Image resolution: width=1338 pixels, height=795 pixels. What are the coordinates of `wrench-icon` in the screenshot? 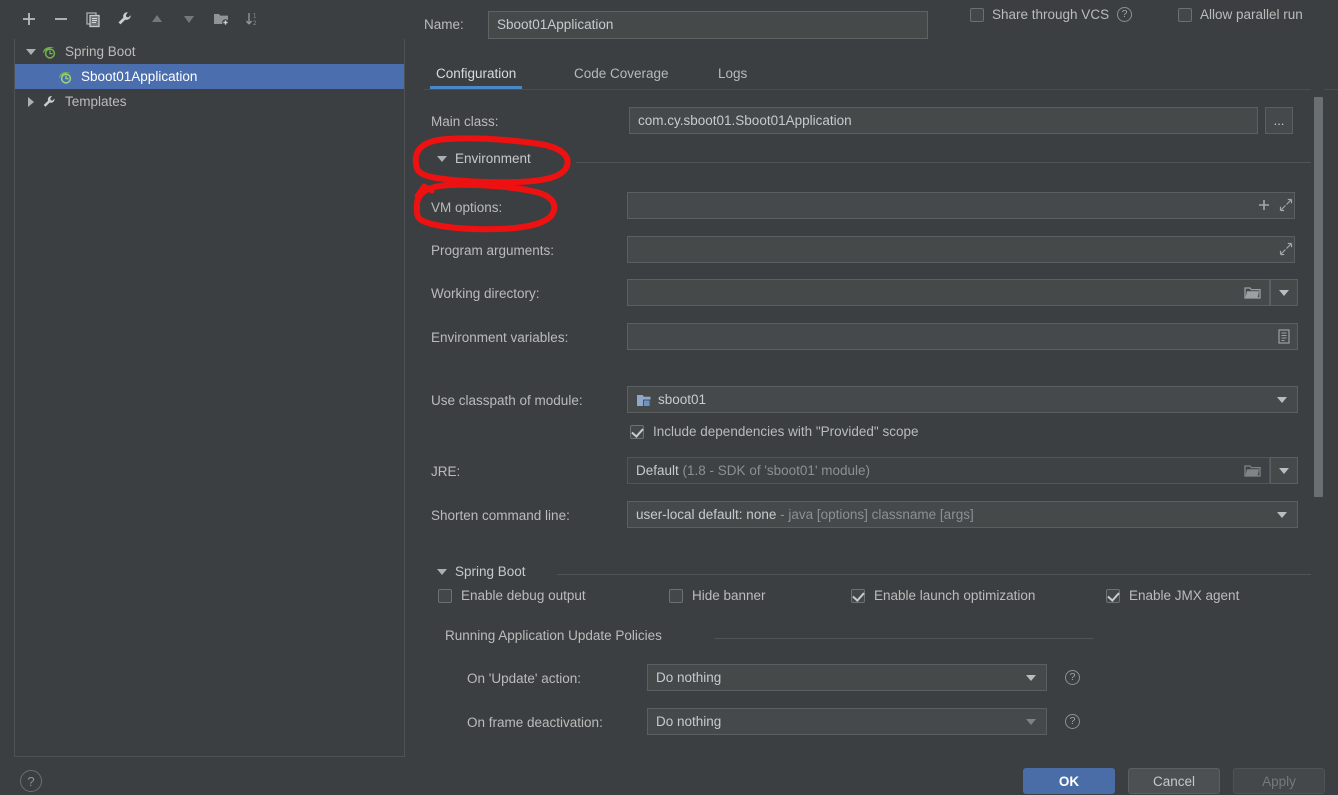 It's located at (50, 102).